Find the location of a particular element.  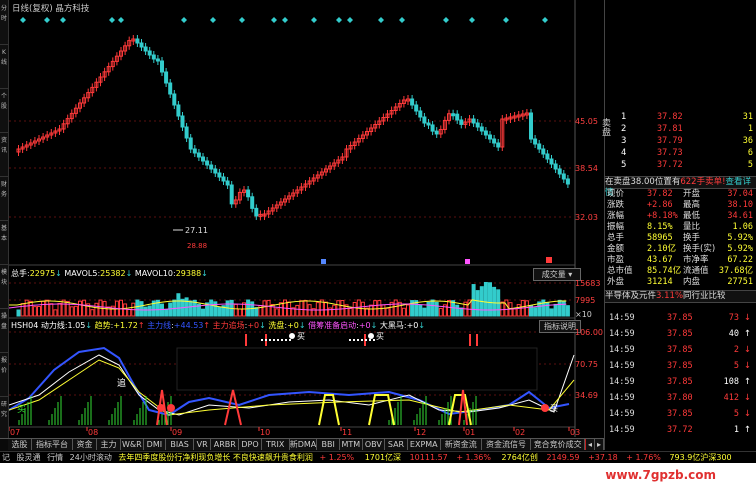

indicator-tab: 新DMA is located at coordinates (303, 444).